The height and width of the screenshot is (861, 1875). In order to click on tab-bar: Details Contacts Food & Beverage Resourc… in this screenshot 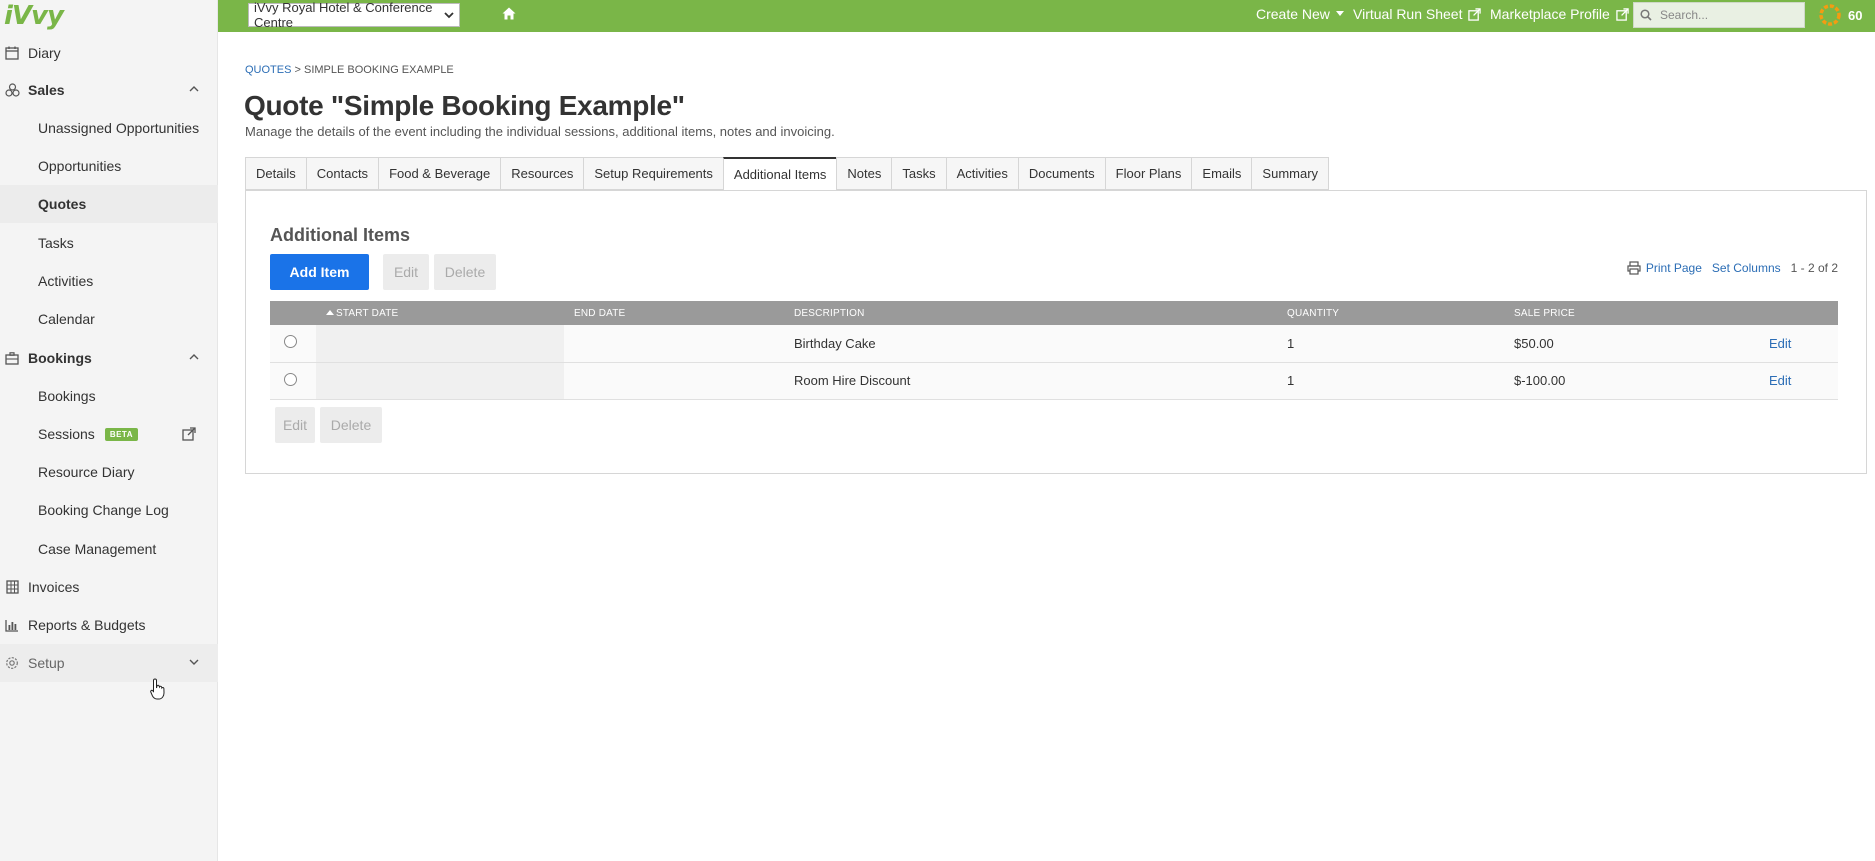, I will do `click(787, 174)`.